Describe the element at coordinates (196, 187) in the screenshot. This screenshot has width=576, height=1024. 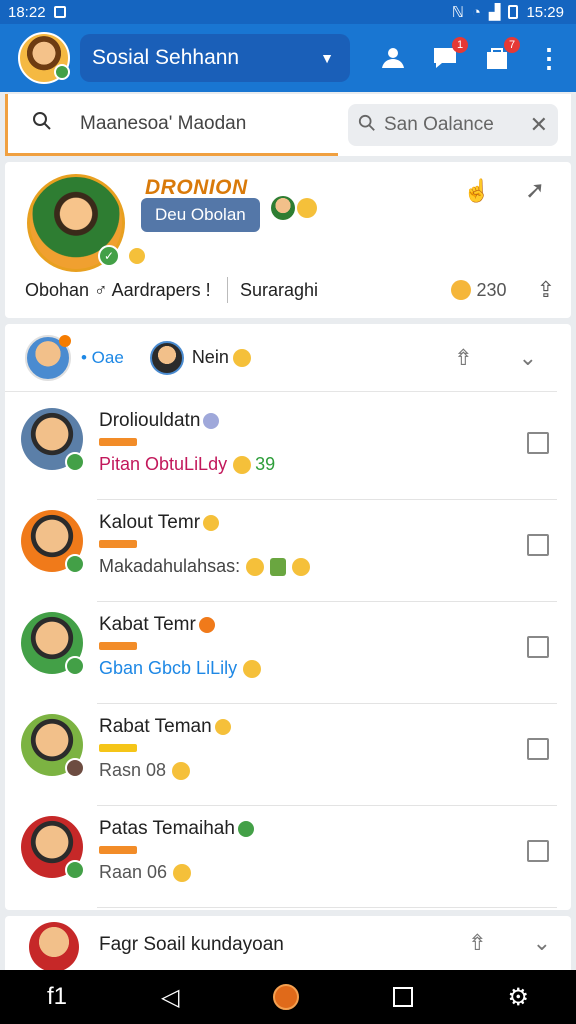
I see `profile-title: DRONION` at that location.